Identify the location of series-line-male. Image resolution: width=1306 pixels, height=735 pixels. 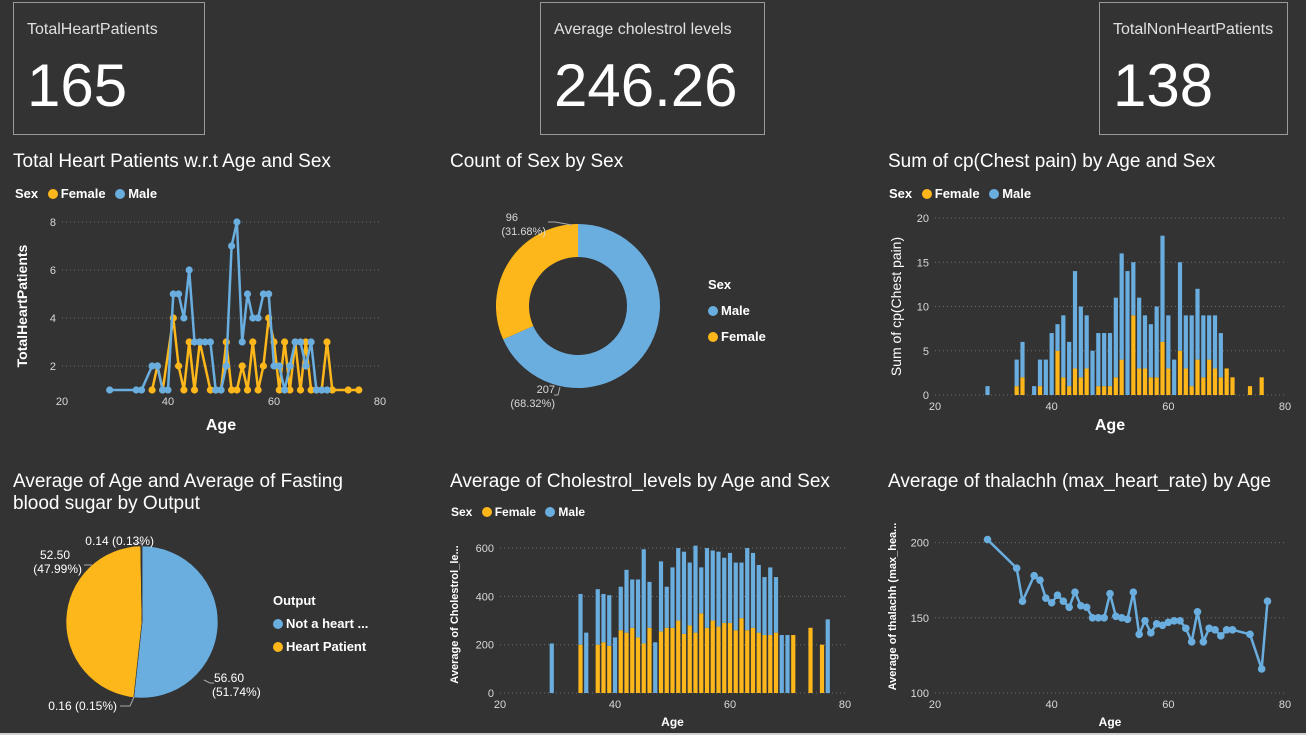
(218, 306).